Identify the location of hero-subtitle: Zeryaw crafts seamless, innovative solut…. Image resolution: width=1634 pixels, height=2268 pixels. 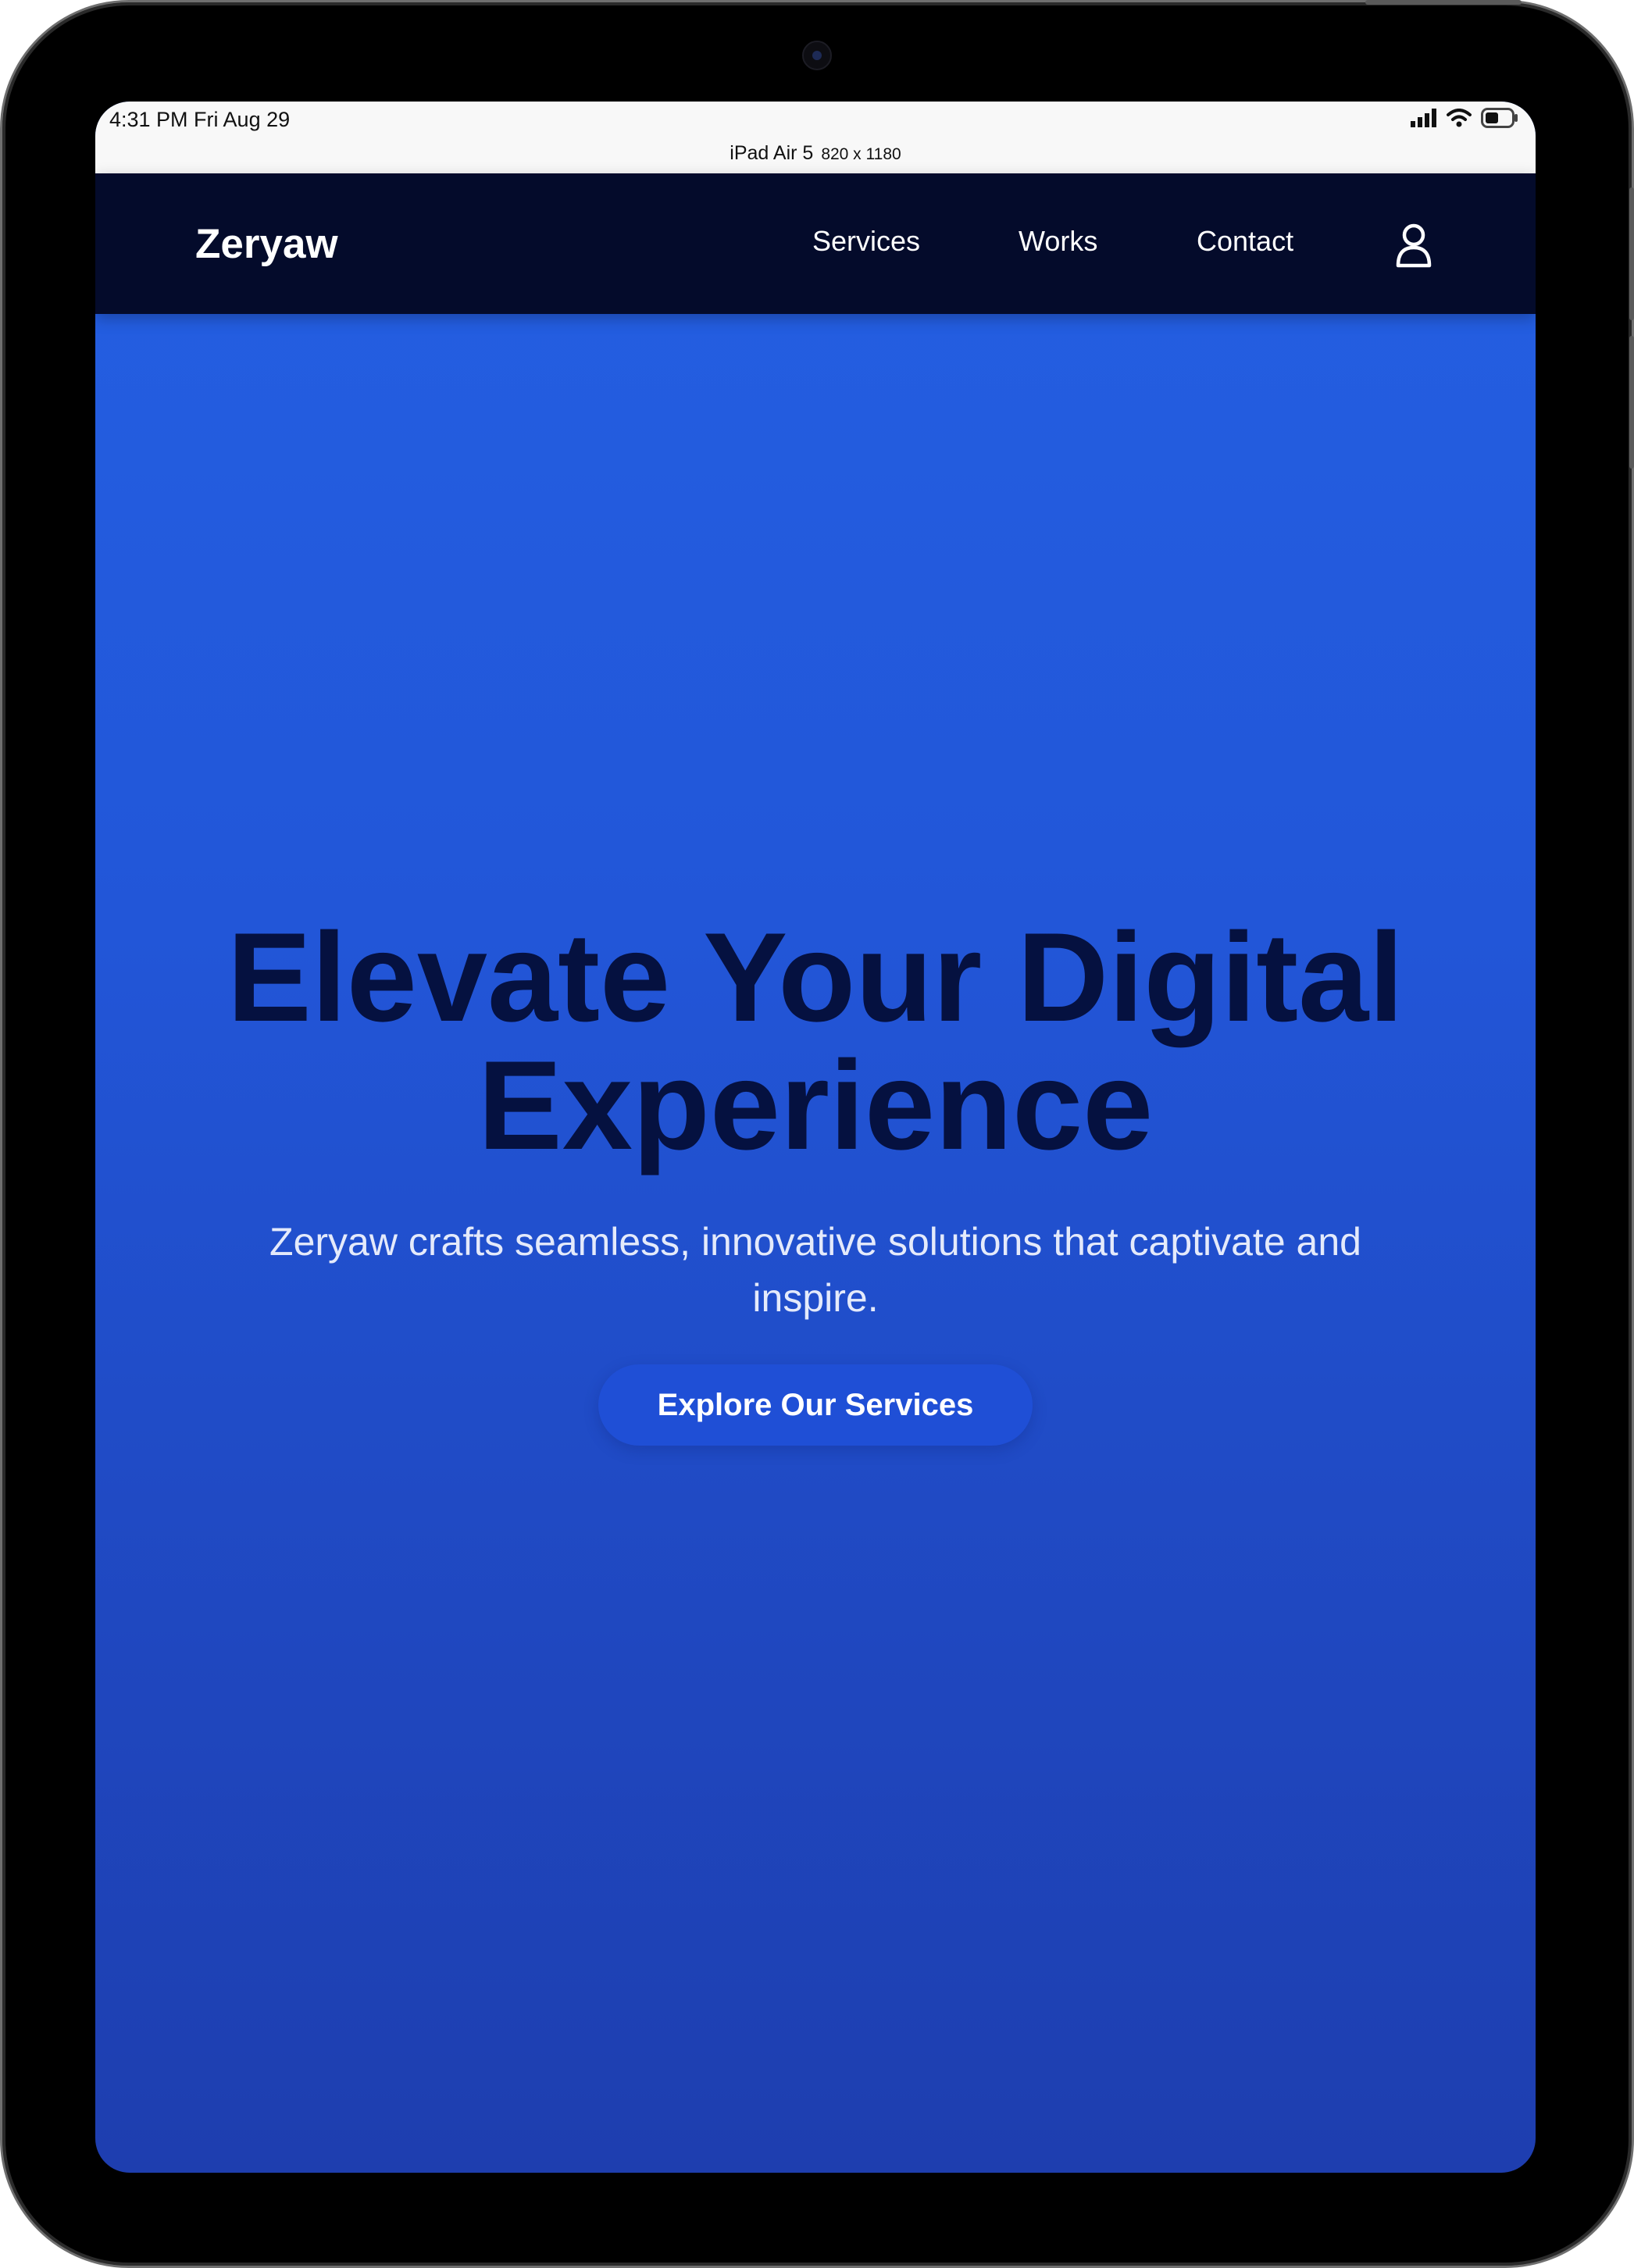
(815, 1270).